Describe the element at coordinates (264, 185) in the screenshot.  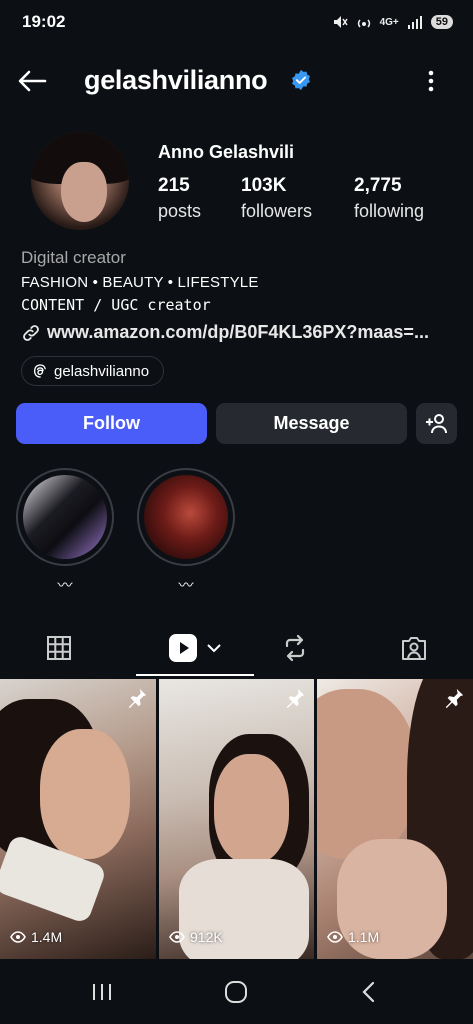
I see `followers-count: 103K` at that location.